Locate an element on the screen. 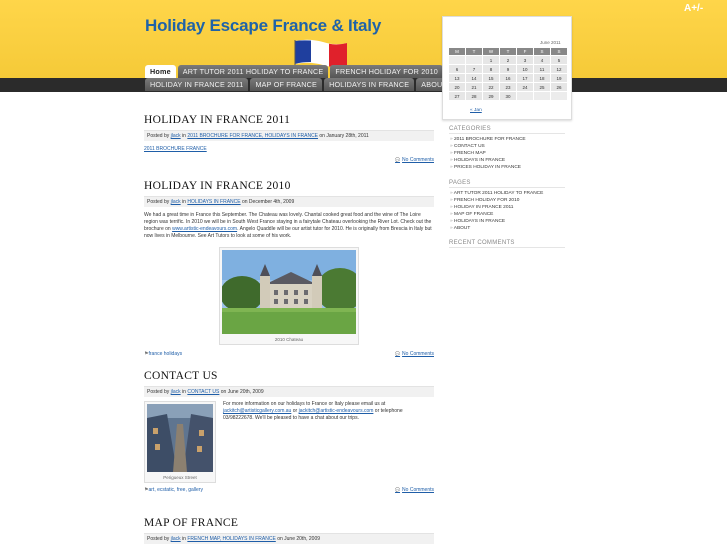 The image size is (727, 545). post-title: MAP OF FRANCE is located at coordinates (289, 523).